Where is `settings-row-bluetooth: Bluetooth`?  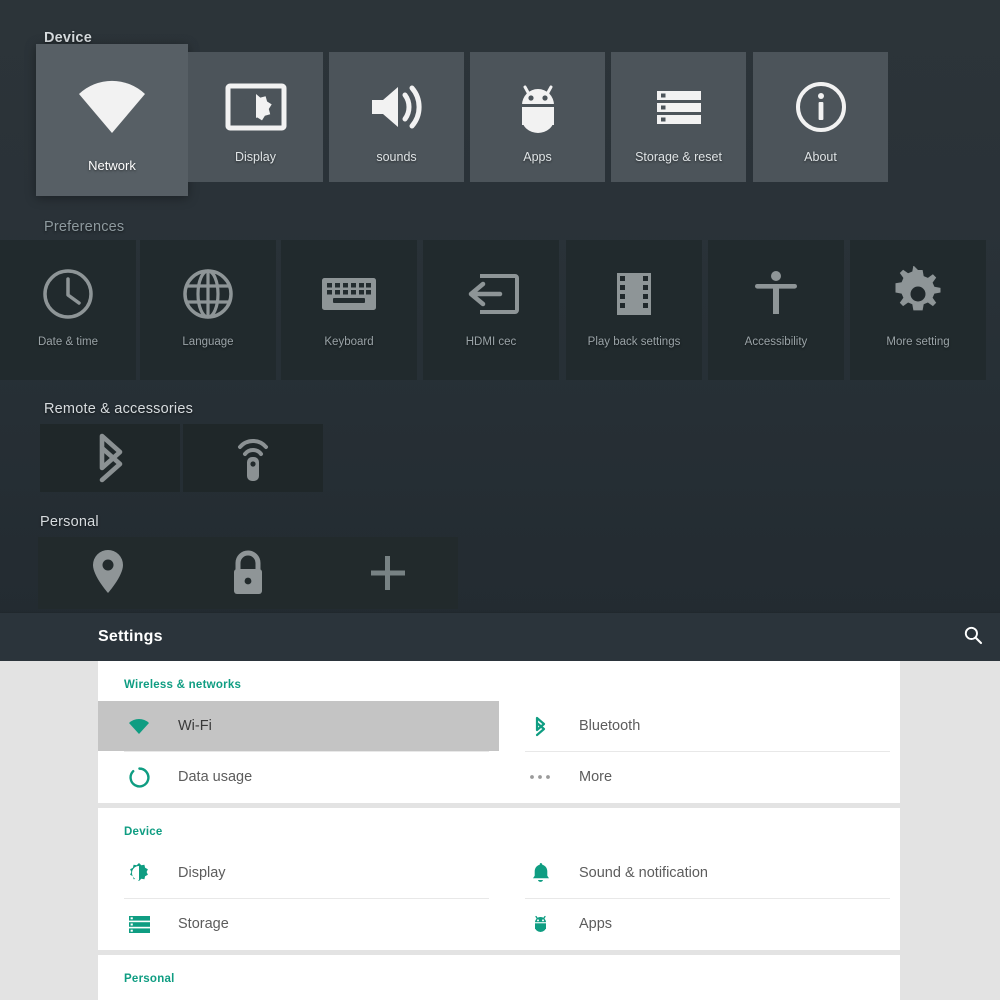 settings-row-bluetooth: Bluetooth is located at coordinates (699, 726).